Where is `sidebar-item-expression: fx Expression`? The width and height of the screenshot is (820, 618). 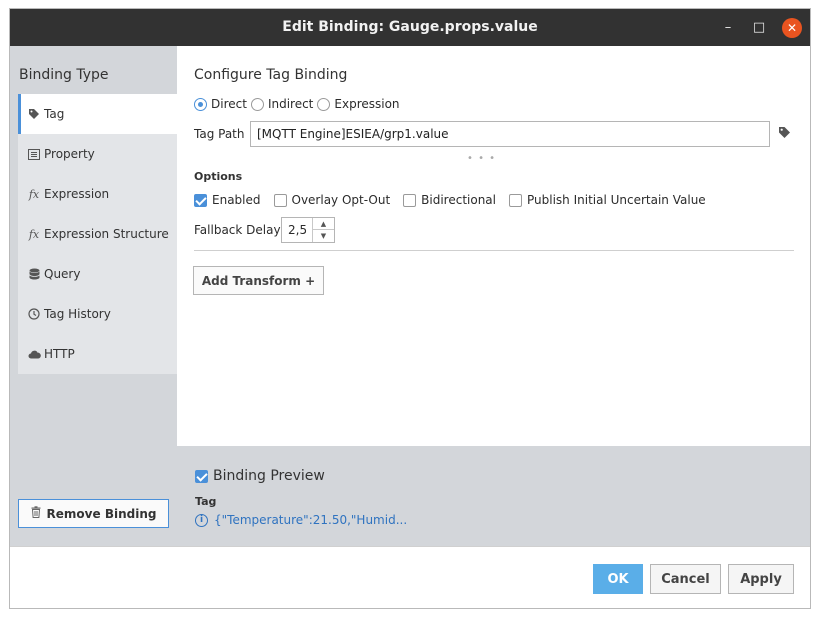 sidebar-item-expression: fx Expression is located at coordinates (97, 194).